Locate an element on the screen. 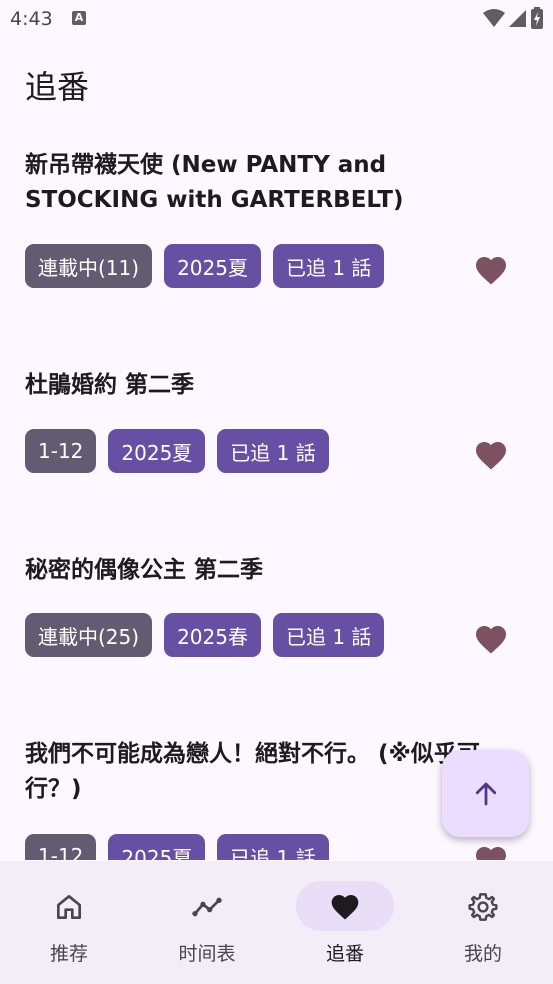  anime-title: 杜鵑婚約 第二季 is located at coordinates (110, 385).